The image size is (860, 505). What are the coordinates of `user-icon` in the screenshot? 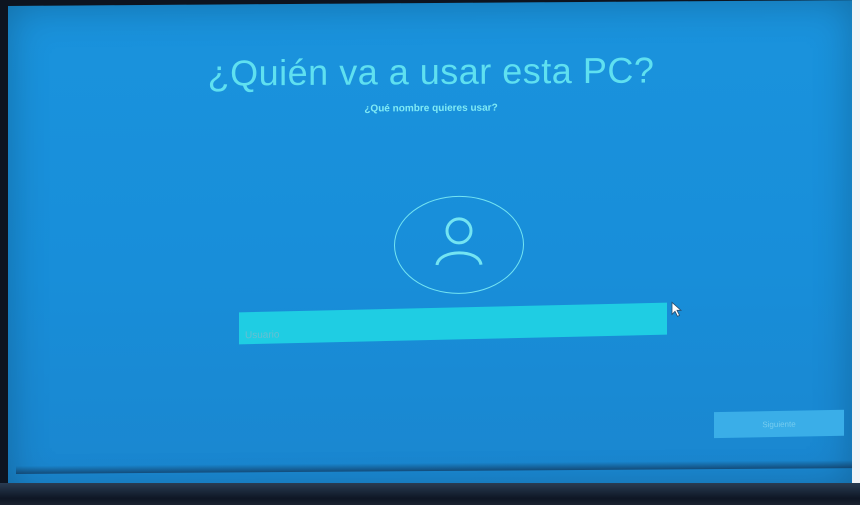 It's located at (459, 241).